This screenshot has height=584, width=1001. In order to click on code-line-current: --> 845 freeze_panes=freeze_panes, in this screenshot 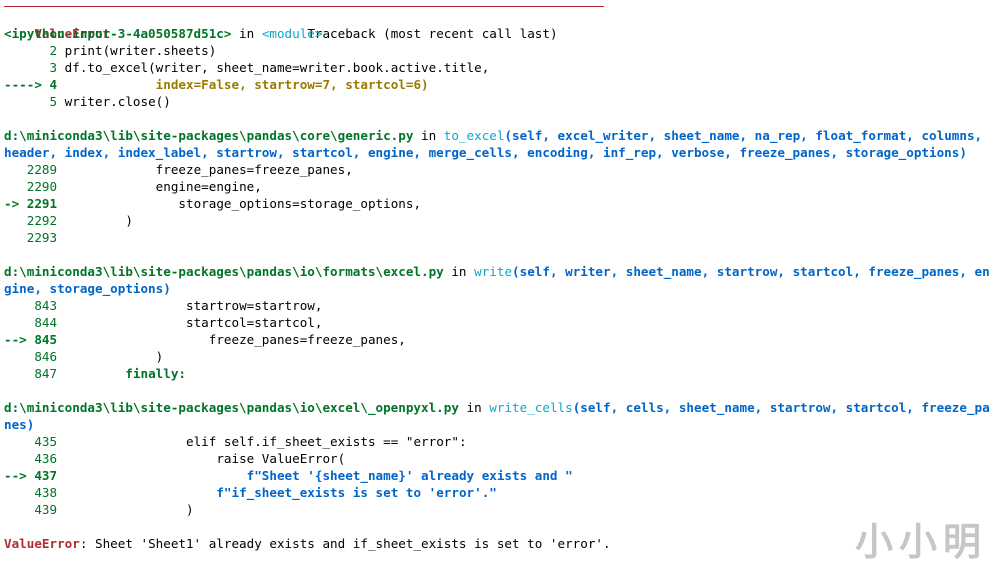, I will do `click(205, 339)`.